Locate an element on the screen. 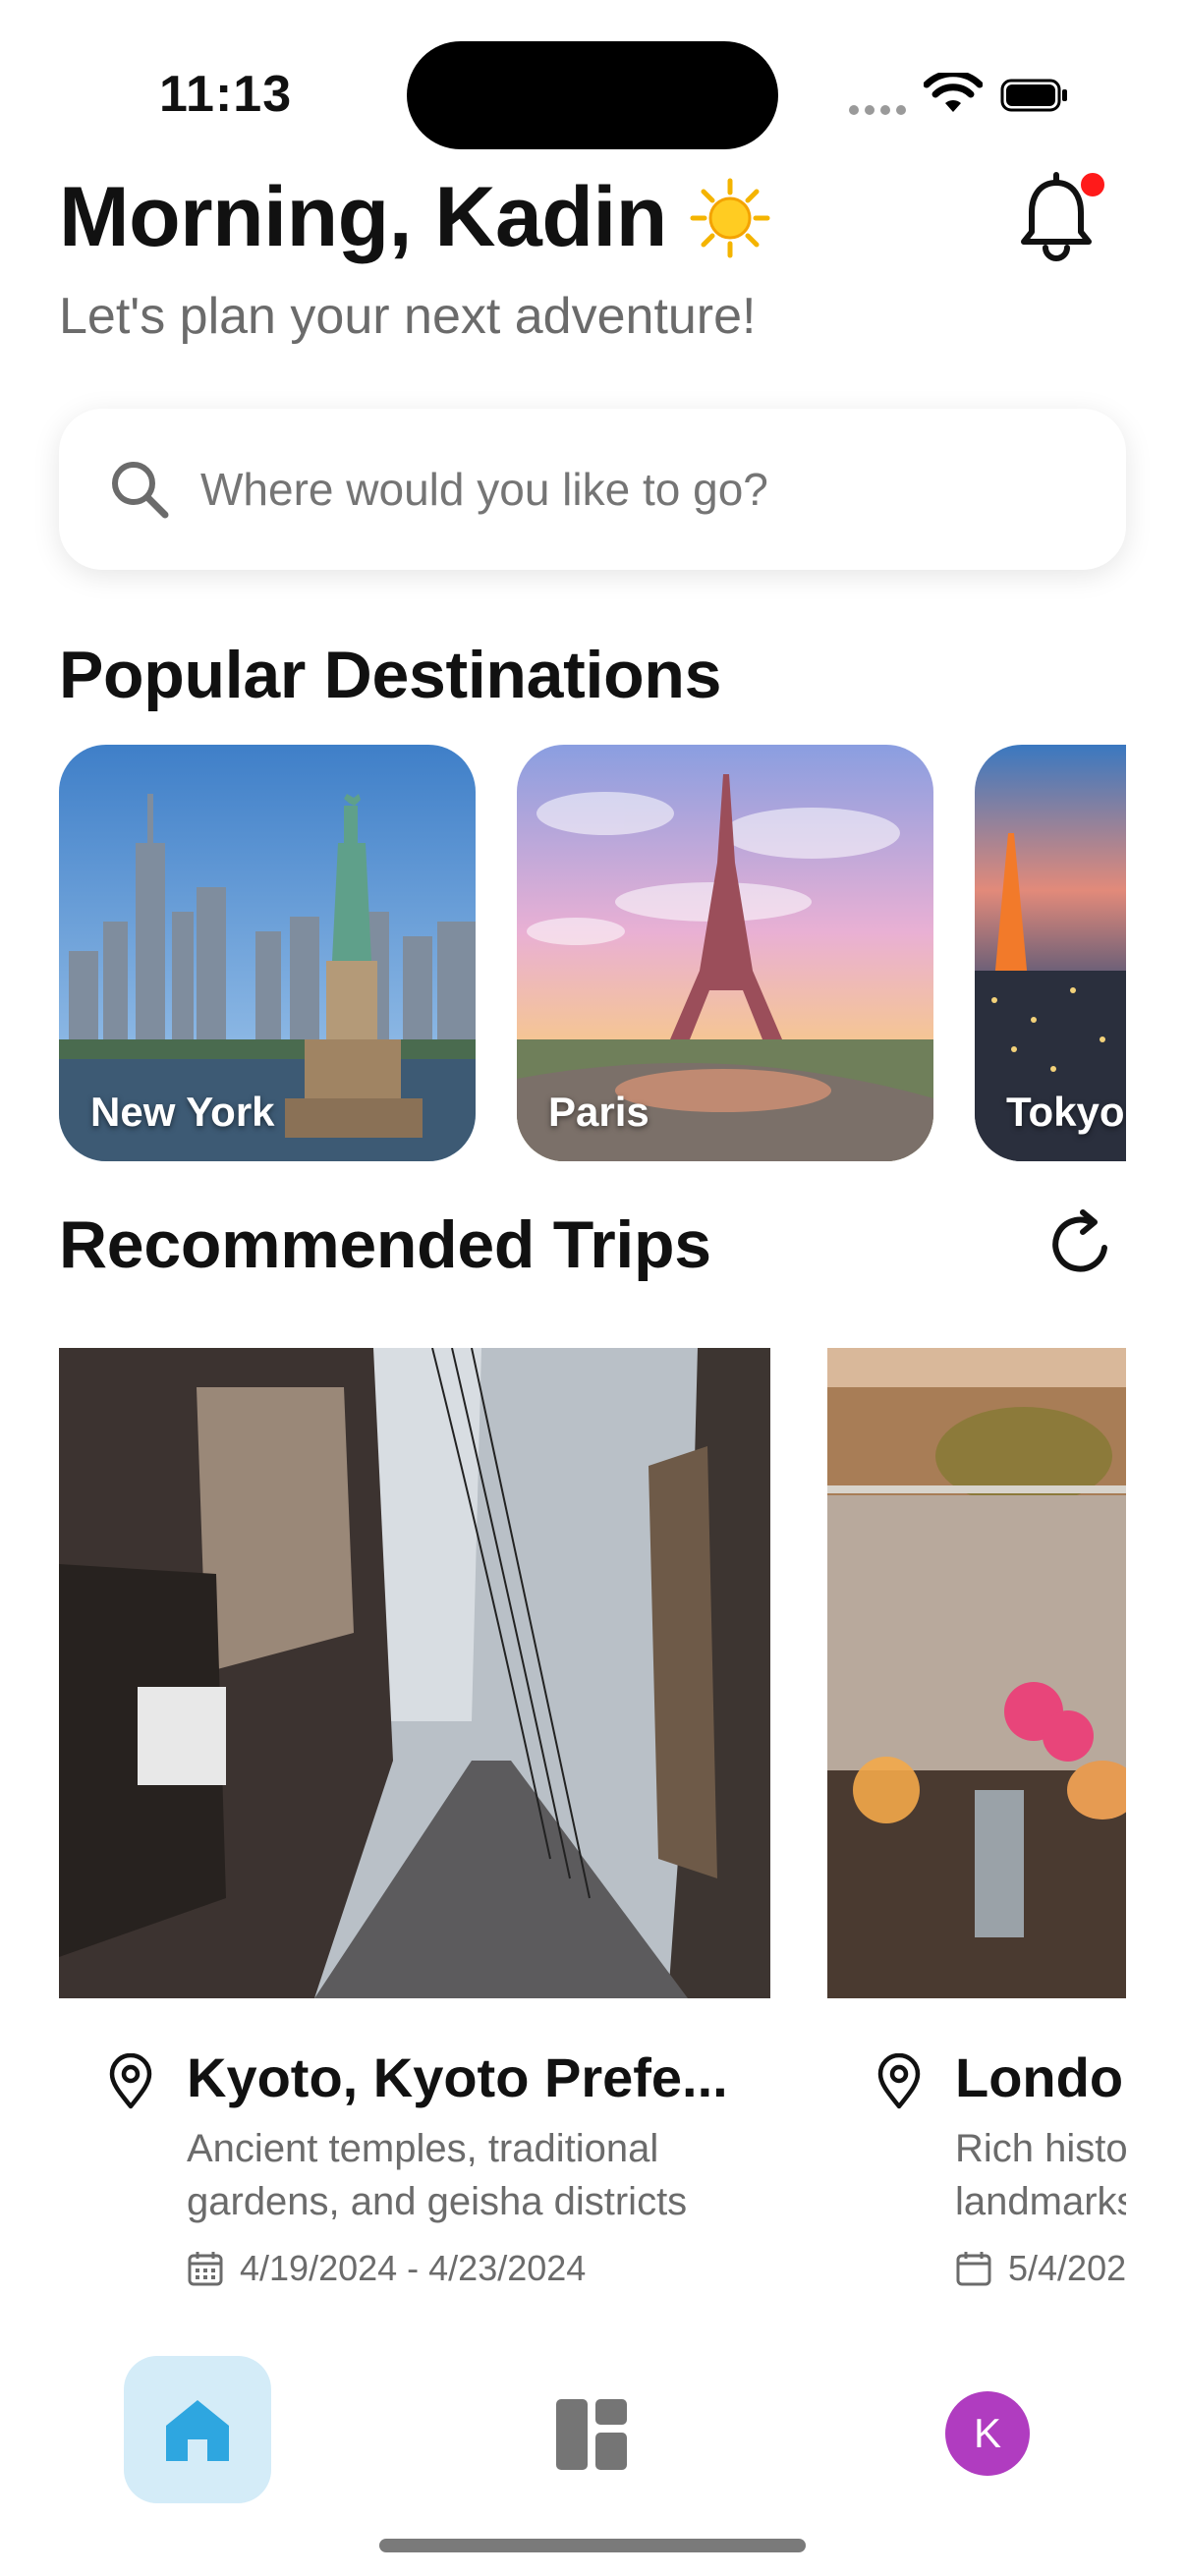  dynamic-island is located at coordinates (592, 95).